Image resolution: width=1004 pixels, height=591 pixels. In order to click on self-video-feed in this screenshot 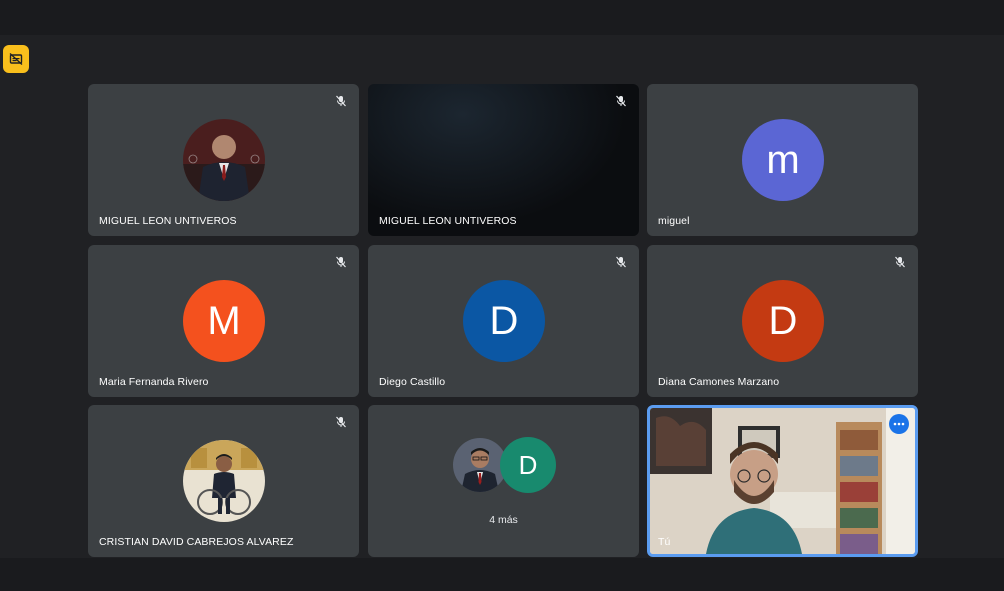, I will do `click(782, 481)`.